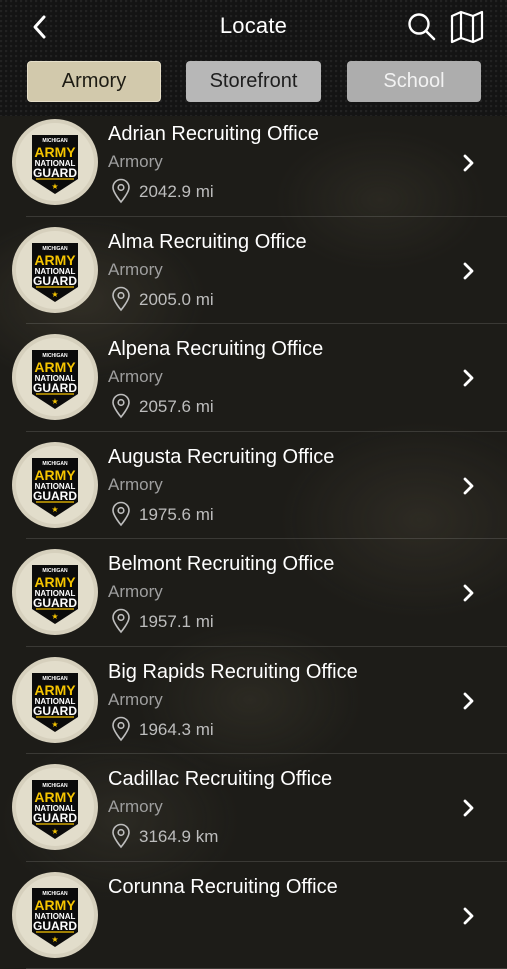  I want to click on filter-school: School, so click(414, 81).